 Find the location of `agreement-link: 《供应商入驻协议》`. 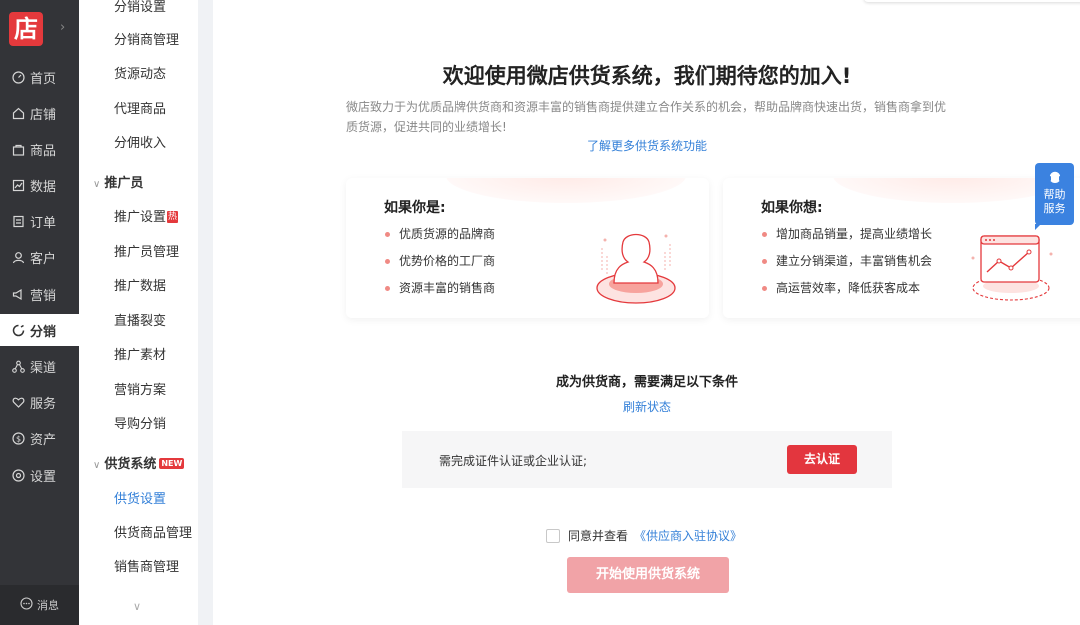

agreement-link: 《供应商入驻协议》 is located at coordinates (688, 535).